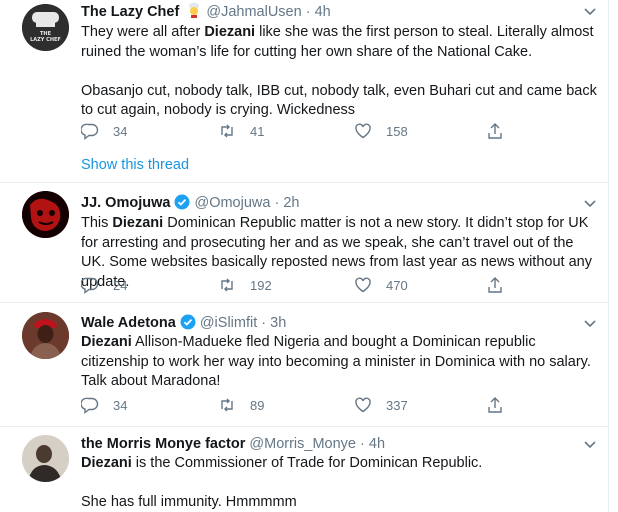 The width and height of the screenshot is (618, 512). What do you see at coordinates (143, 32) in the screenshot?
I see `tweet-text-part: They were all after` at bounding box center [143, 32].